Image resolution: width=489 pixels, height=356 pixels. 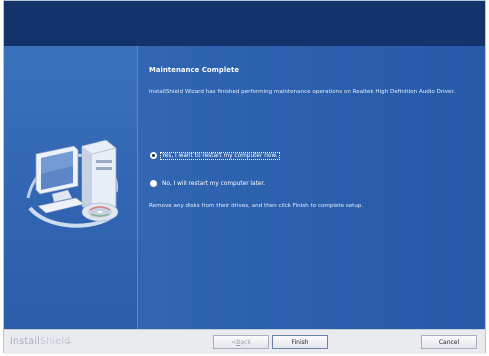 I want to click on page-title: Maintenance Complete, so click(x=194, y=70).